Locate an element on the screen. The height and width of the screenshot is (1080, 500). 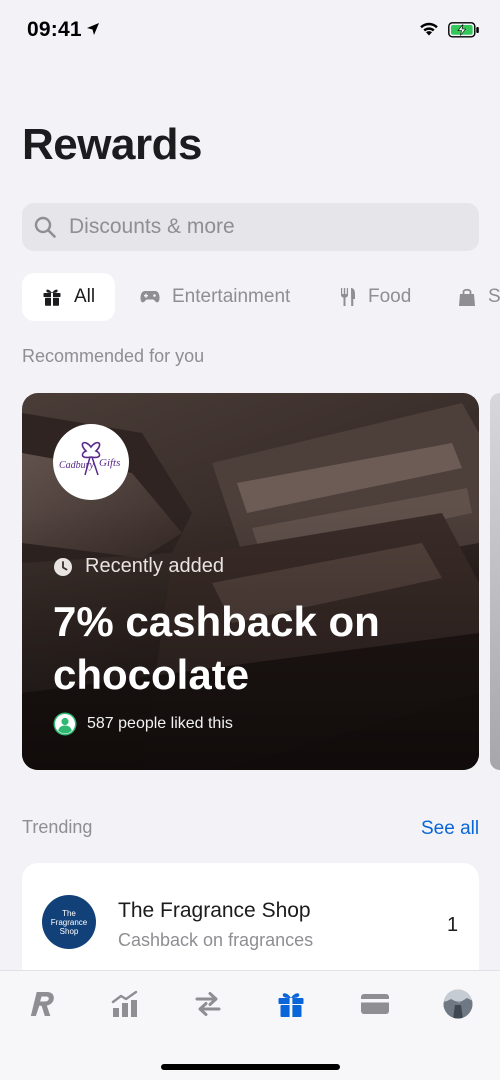
transfer-arrows-icon is located at coordinates (208, 1004).